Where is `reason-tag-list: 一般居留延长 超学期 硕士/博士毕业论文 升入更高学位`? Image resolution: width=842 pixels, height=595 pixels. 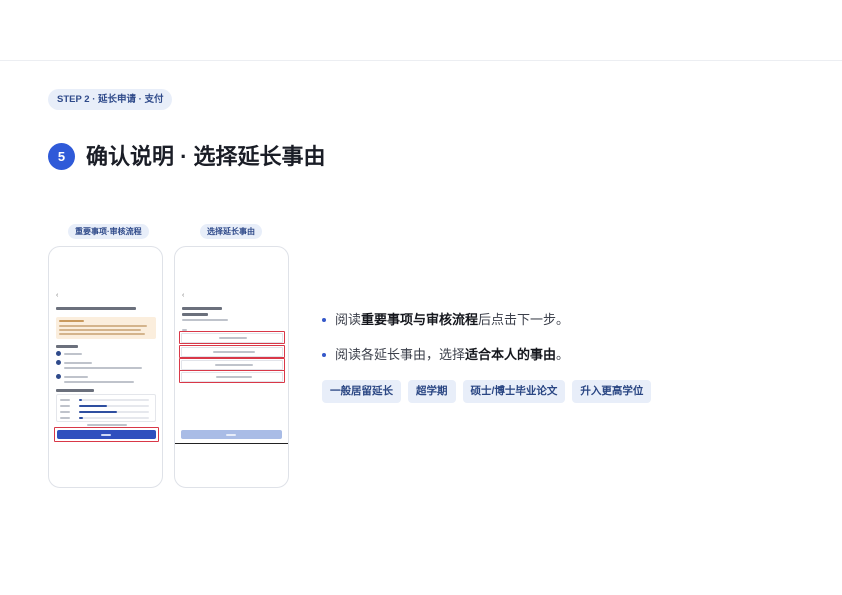
reason-tag-list: 一般居留延长 超学期 硕士/博士毕业论文 升入更高学位 is located at coordinates (487, 391).